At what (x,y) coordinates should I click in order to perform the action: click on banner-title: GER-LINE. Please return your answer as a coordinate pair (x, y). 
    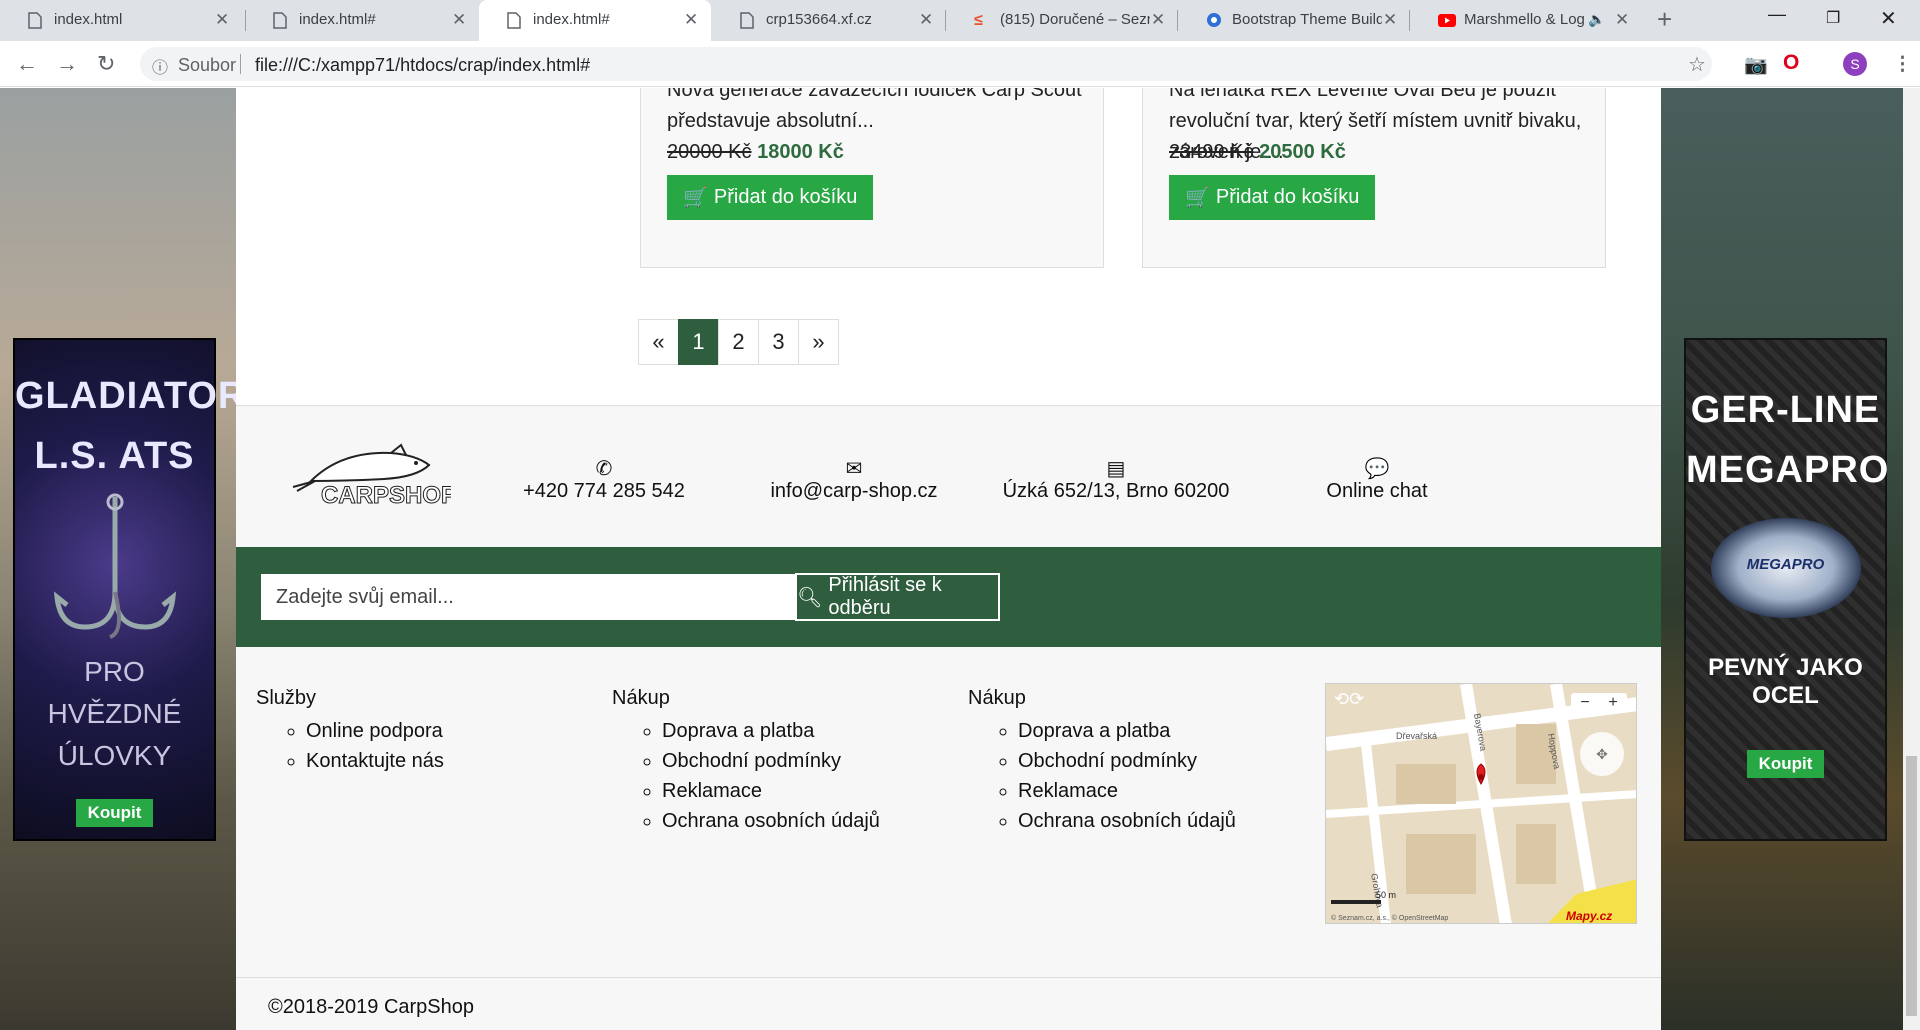
    Looking at the image, I should click on (1785, 410).